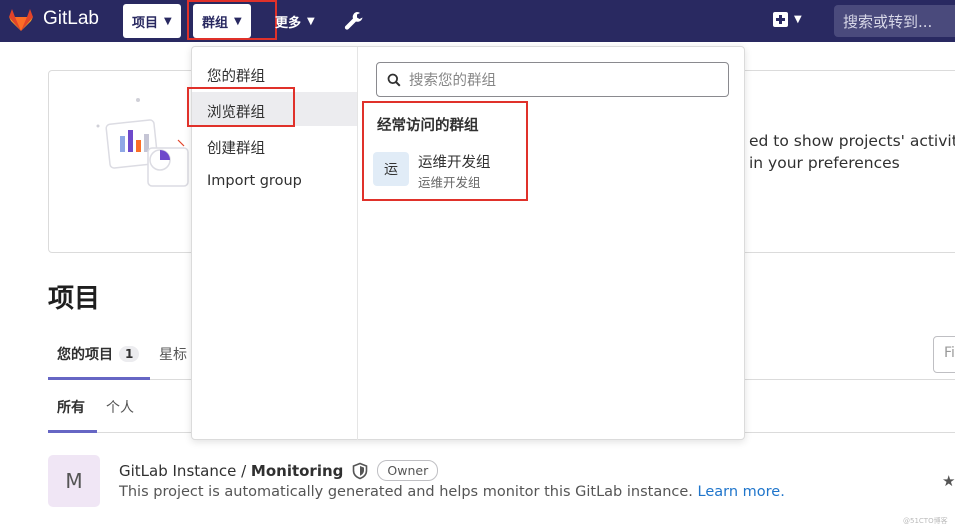  Describe the element at coordinates (552, 79) in the screenshot. I see `group-search-input: 搜索您的群组` at that location.